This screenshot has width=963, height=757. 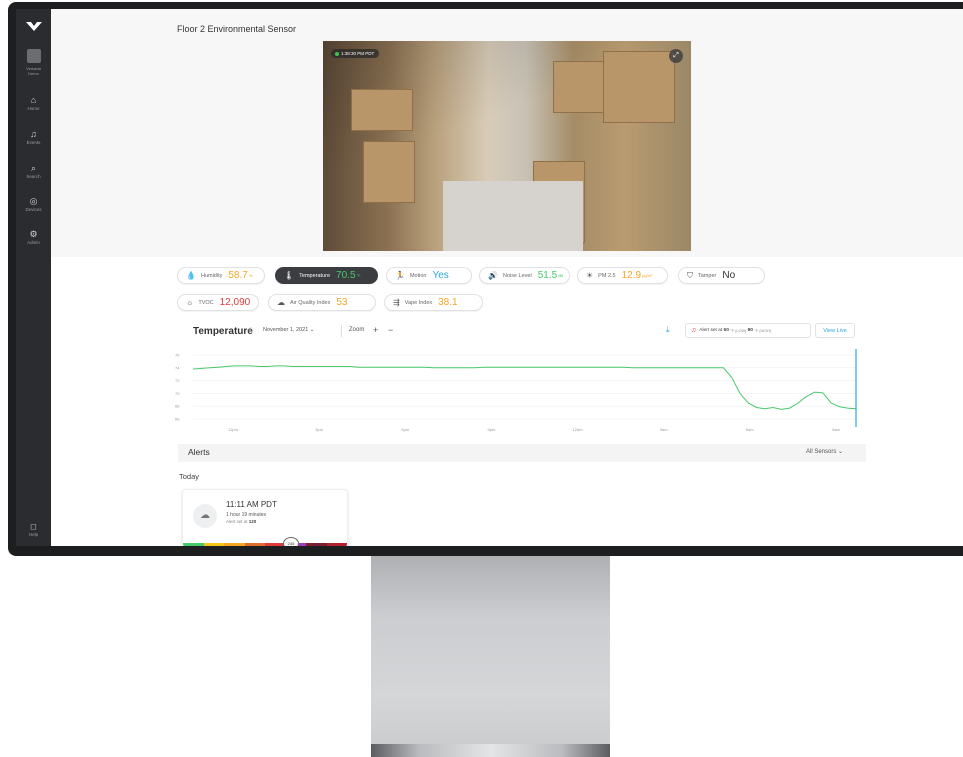 What do you see at coordinates (607, 275) in the screenshot?
I see `metric-label: PM 2.5` at bounding box center [607, 275].